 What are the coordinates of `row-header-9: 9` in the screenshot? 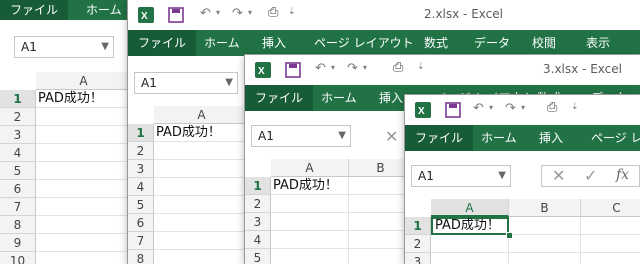 It's located at (18, 243).